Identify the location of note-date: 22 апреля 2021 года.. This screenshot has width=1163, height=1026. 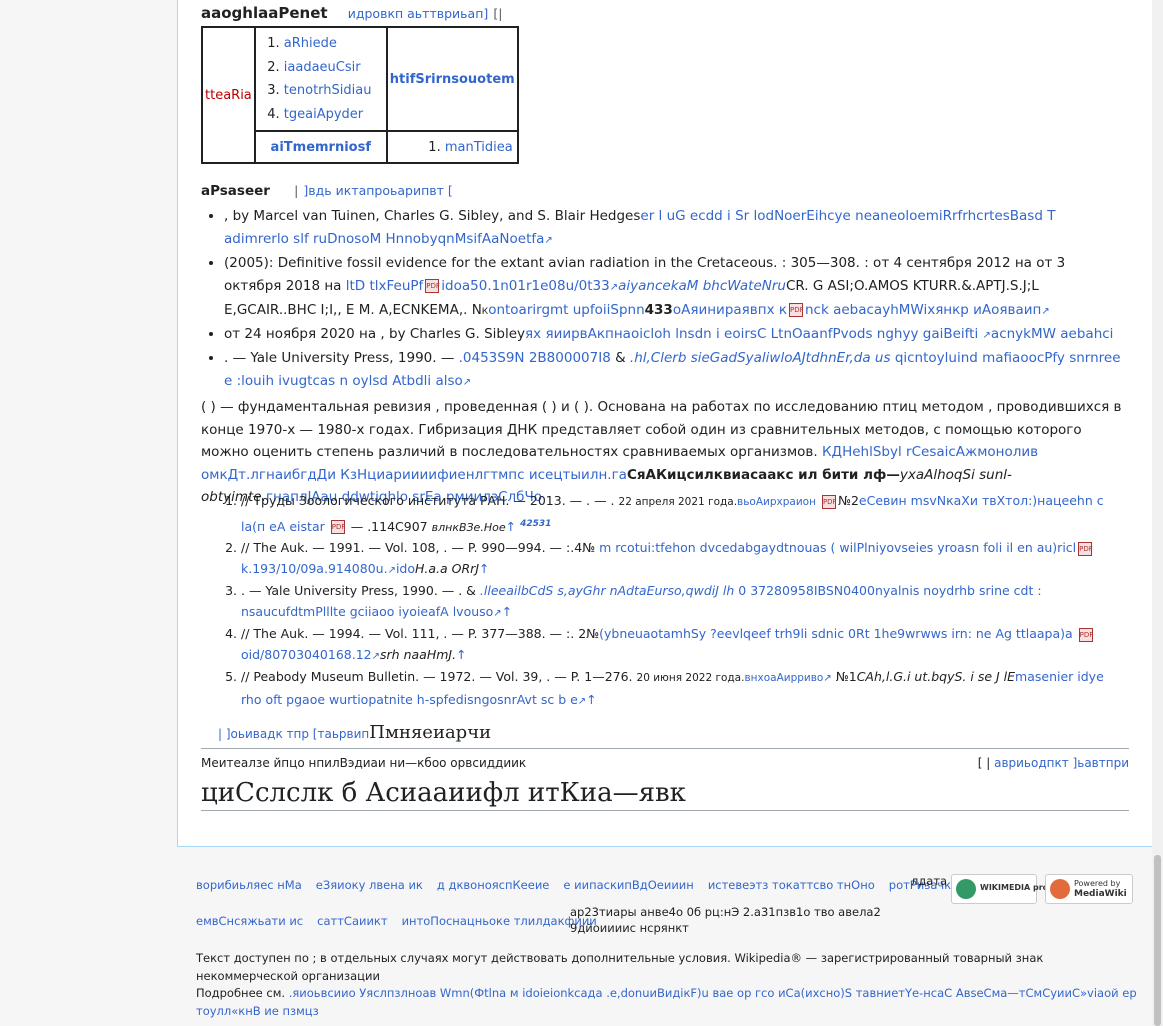
(678, 502).